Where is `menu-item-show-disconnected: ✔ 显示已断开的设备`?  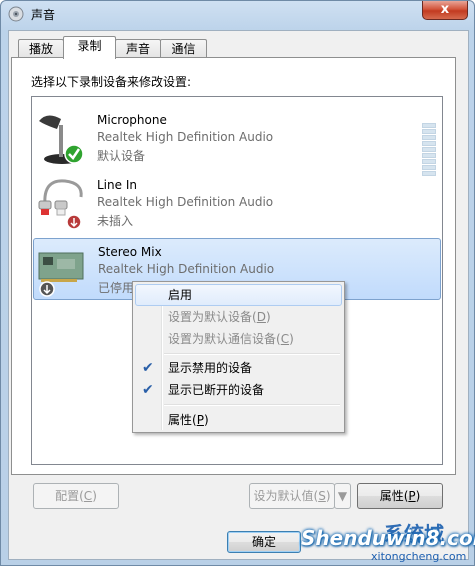
menu-item-show-disconnected: ✔ 显示已断开的设备 is located at coordinates (238, 390).